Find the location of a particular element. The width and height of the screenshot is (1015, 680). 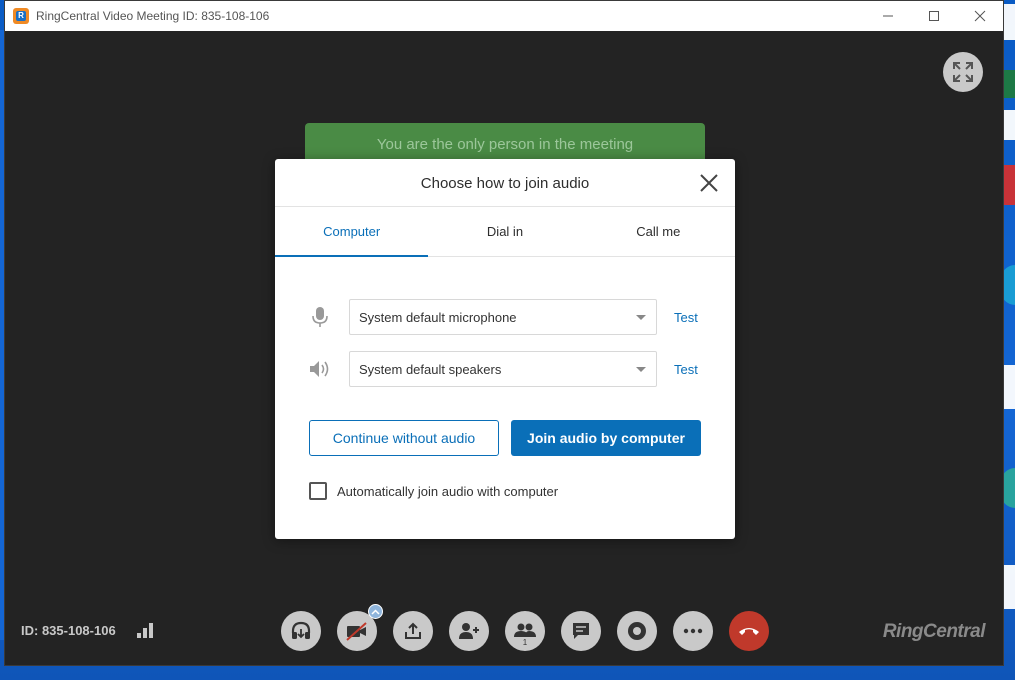

auto-join-option: Automatically join audio with computer is located at coordinates (433, 491).